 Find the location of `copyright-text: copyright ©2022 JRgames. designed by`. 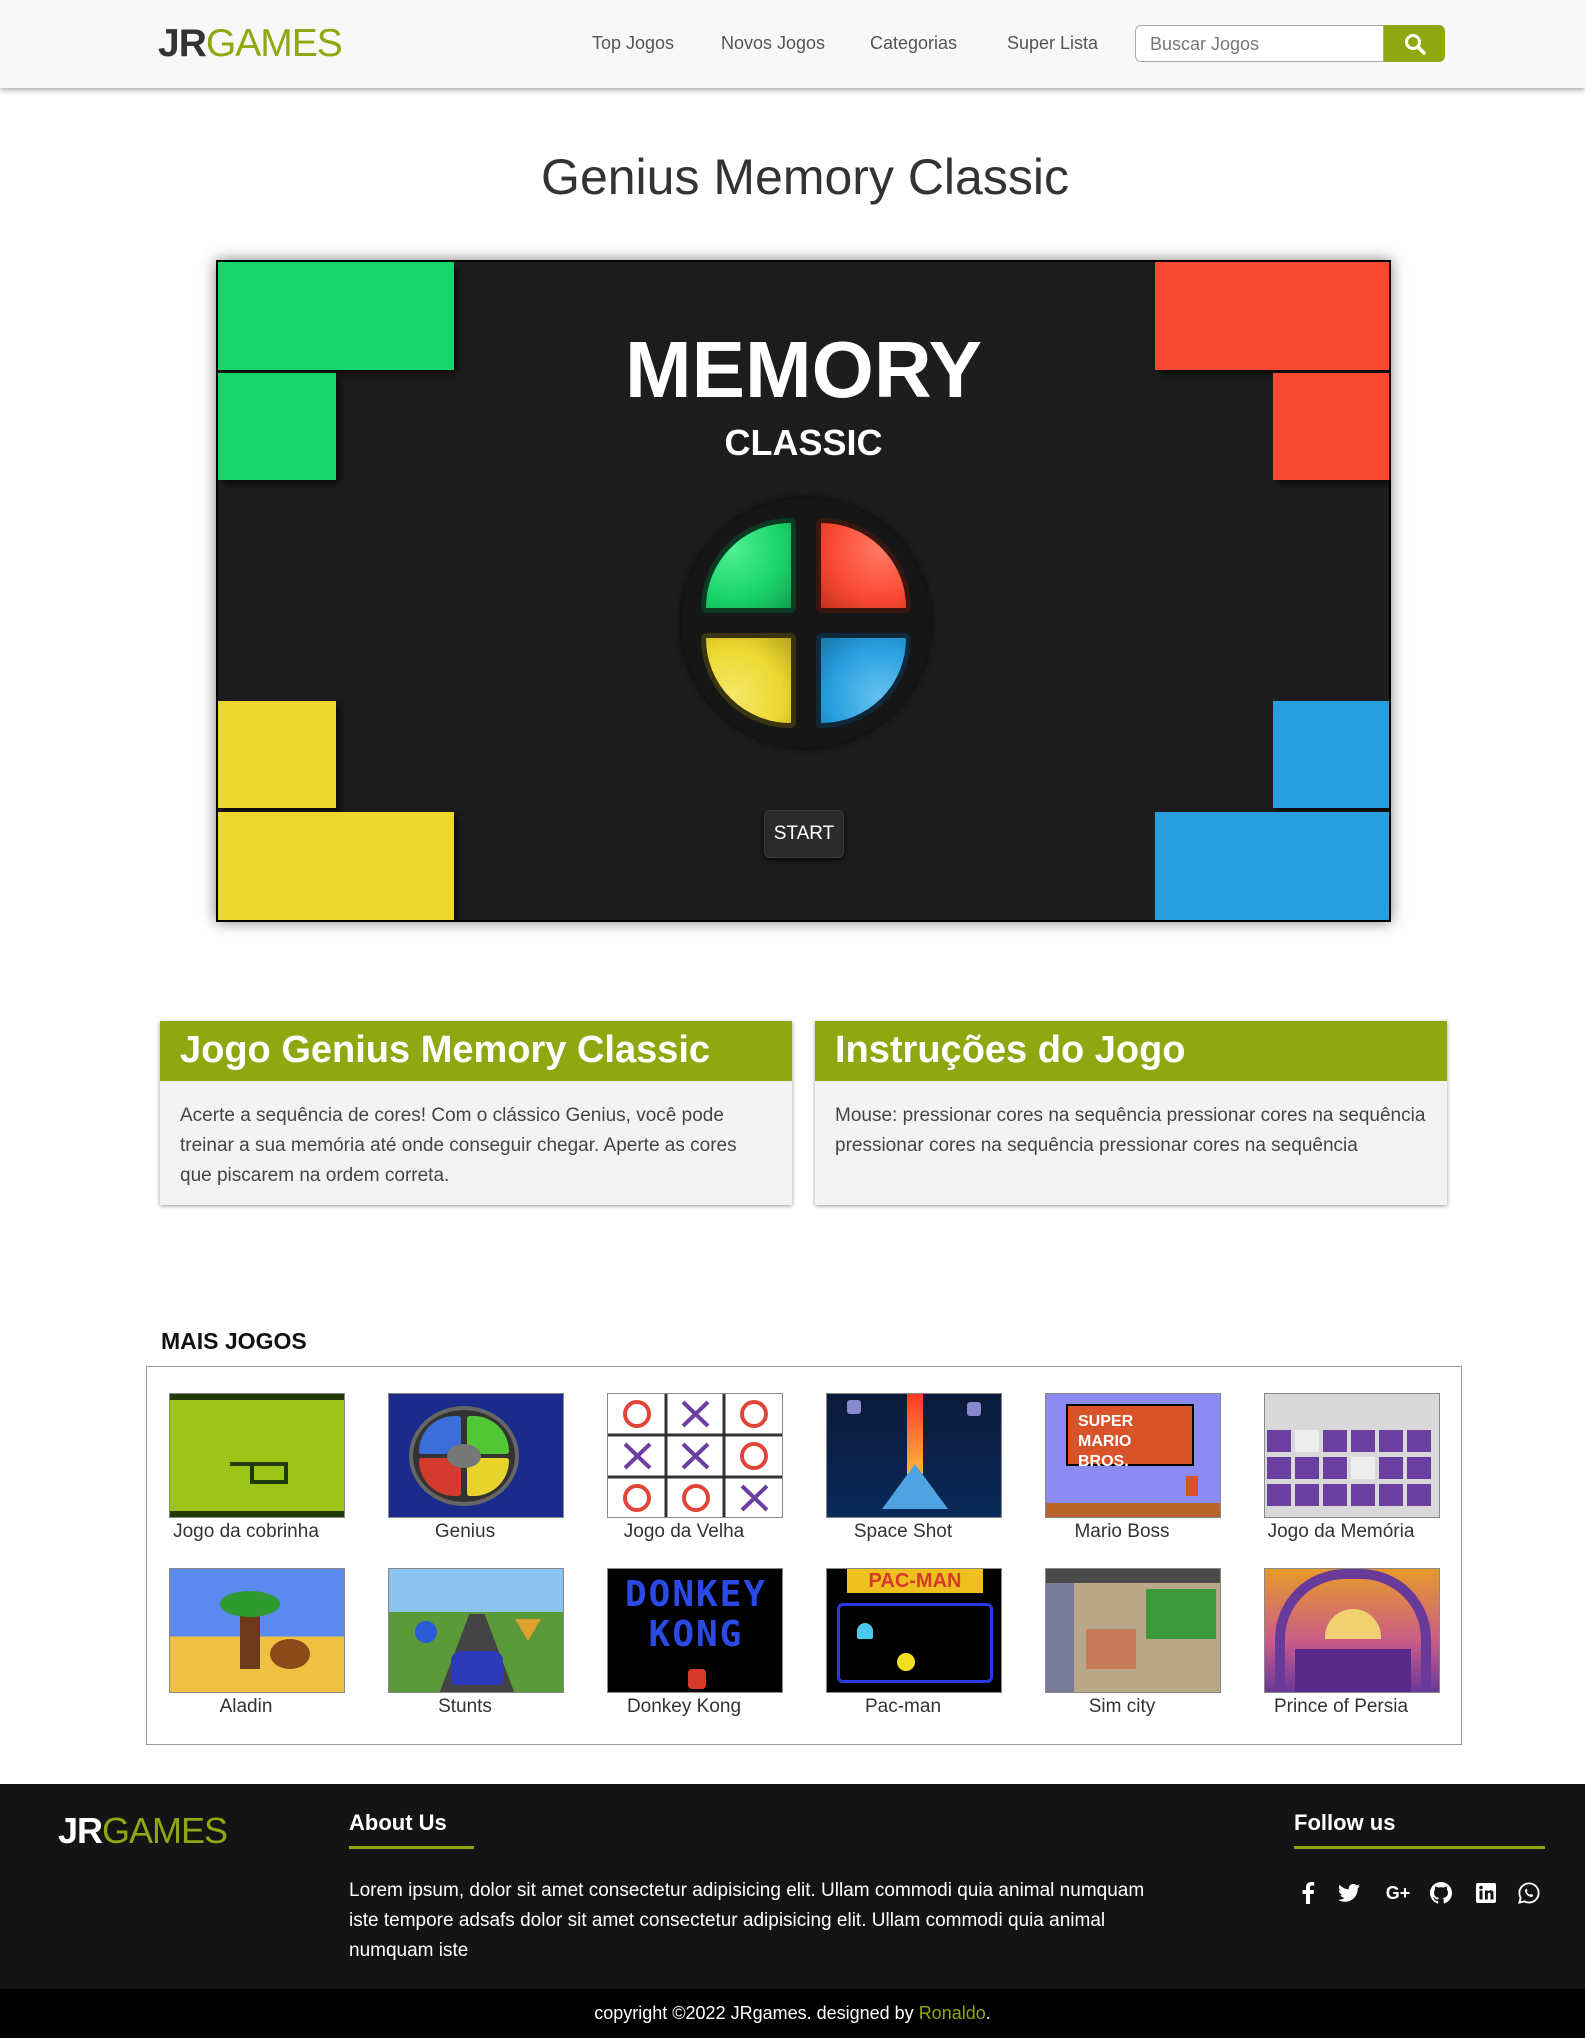

copyright-text: copyright ©2022 JRgames. designed by is located at coordinates (756, 2013).